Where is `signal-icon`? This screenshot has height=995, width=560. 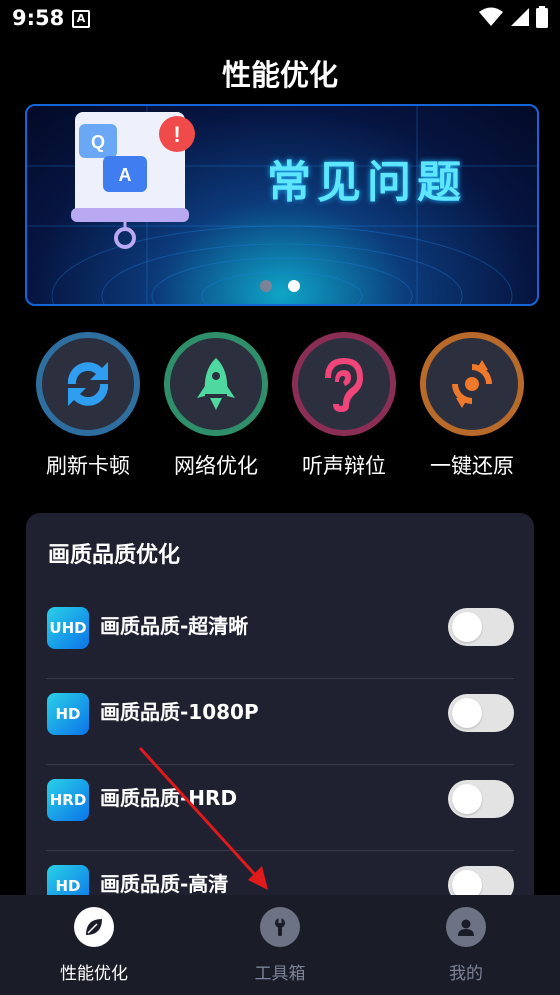 signal-icon is located at coordinates (520, 17).